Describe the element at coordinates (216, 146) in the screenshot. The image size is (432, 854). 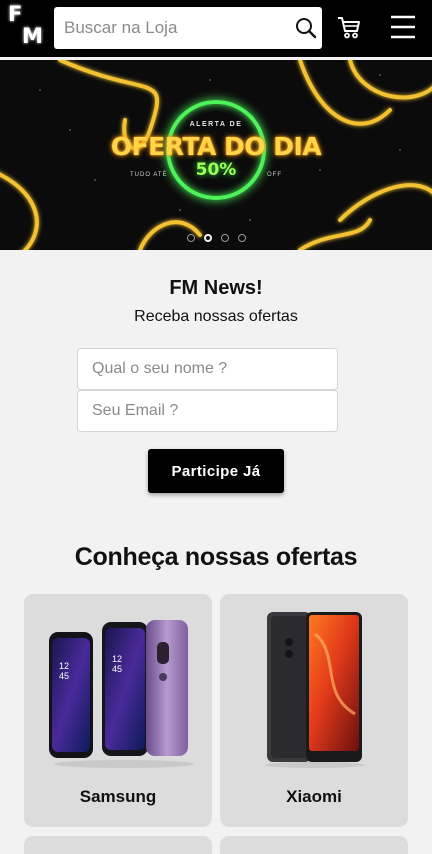
I see `banner-offer-title: OFERTA DO DIA` at that location.